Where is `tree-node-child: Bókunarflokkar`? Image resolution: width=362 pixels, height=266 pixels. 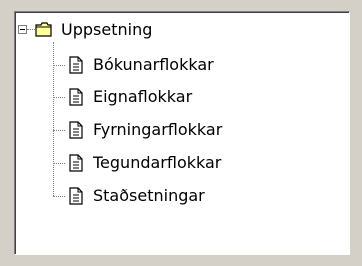 tree-node-child: Bókunarflokkar is located at coordinates (140, 65).